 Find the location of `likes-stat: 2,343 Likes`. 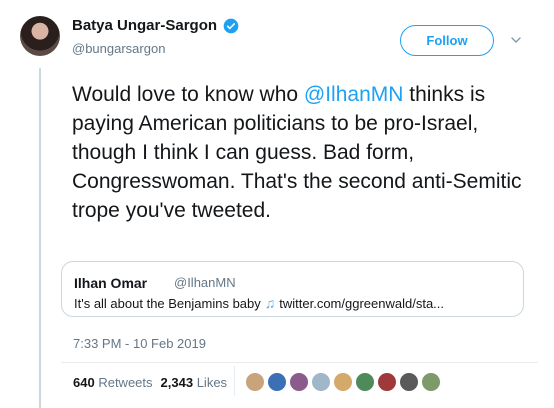

likes-stat: 2,343 Likes is located at coordinates (194, 382).